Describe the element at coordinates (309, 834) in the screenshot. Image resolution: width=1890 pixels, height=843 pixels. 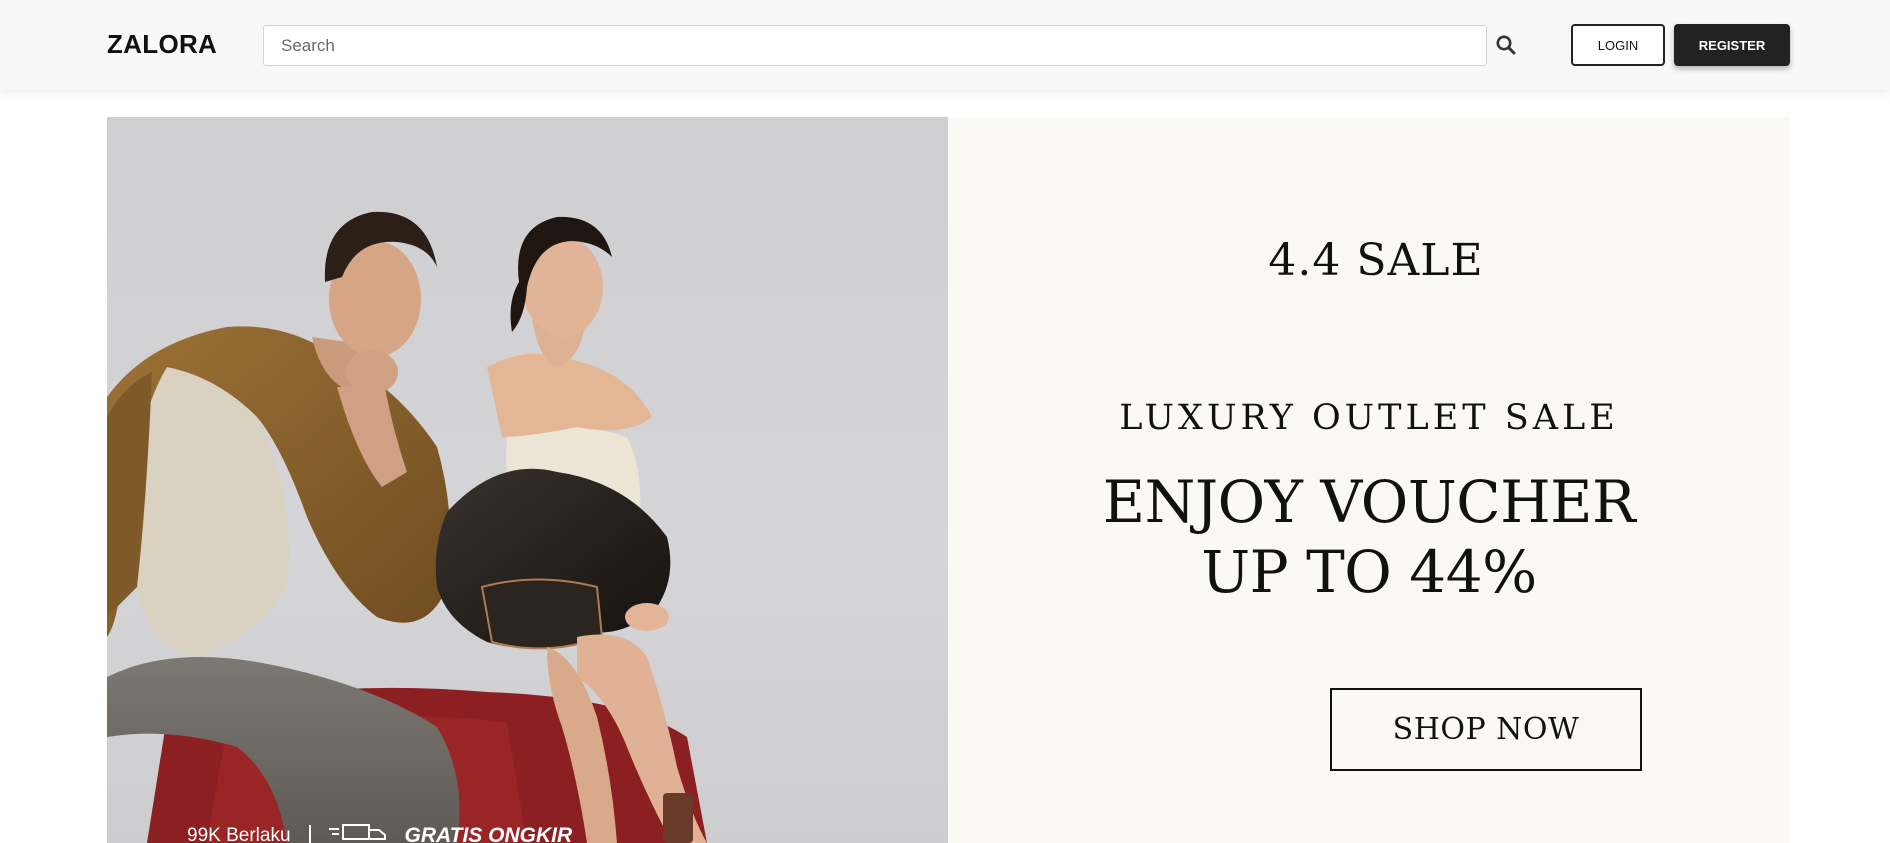
I see `divider` at that location.